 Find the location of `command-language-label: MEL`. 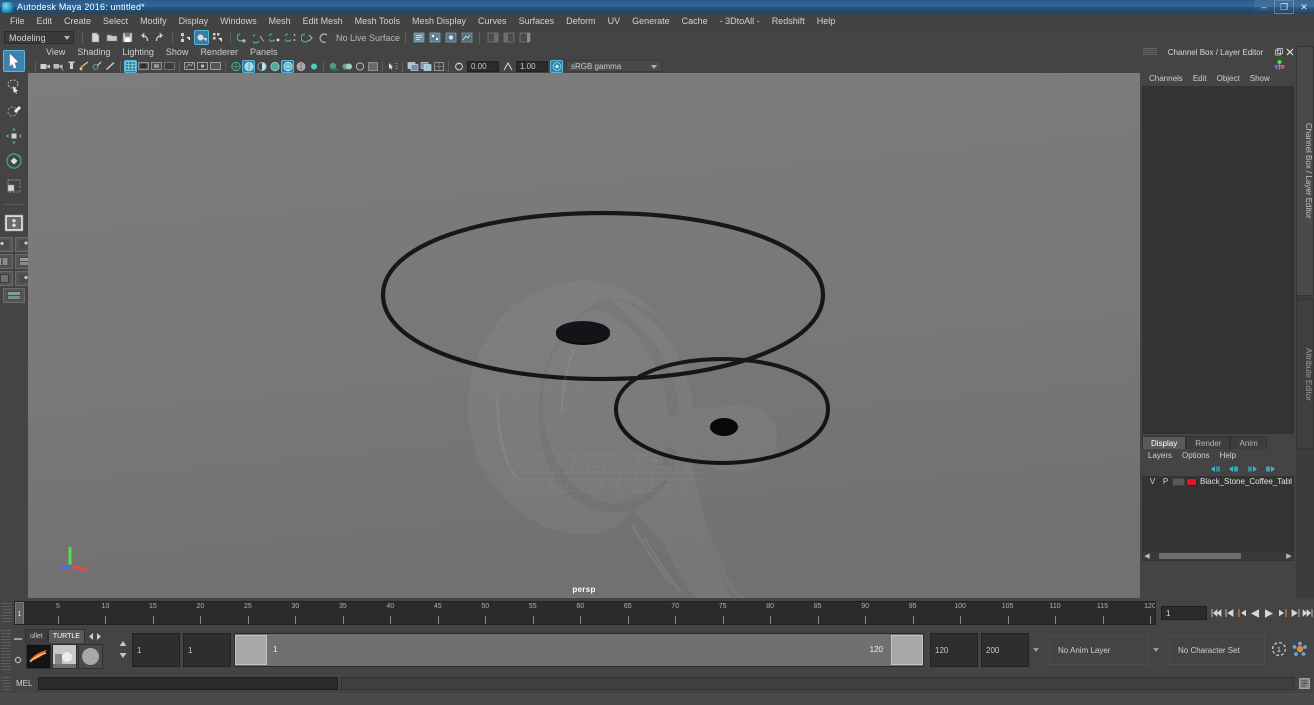

command-language-label: MEL is located at coordinates (24, 684).